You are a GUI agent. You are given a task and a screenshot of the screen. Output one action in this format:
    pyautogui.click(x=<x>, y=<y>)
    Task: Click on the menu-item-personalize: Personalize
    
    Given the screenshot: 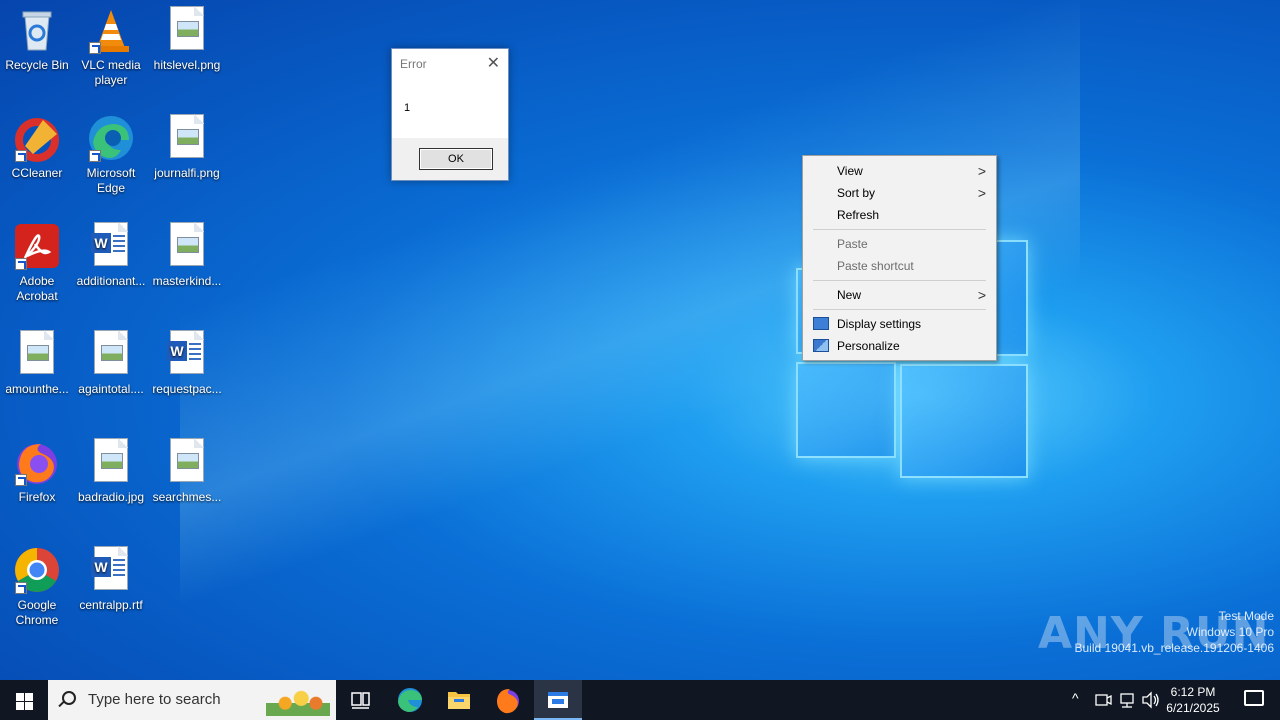 What is the action you would take?
    pyautogui.click(x=899, y=346)
    